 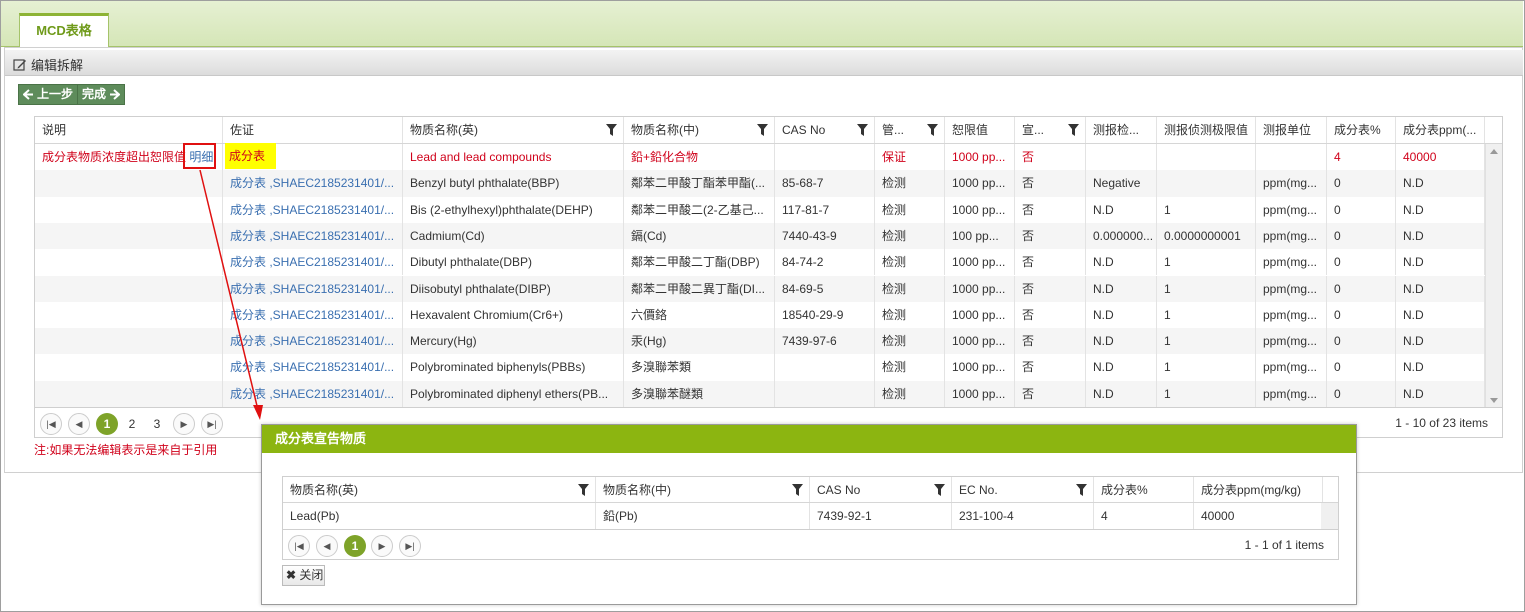 I want to click on cell-cas: 85-68-7, so click(x=825, y=183).